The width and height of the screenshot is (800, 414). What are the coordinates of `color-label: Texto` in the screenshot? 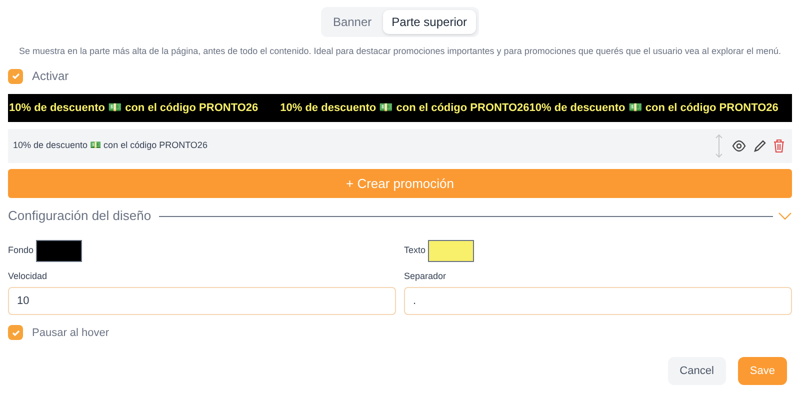 It's located at (415, 251).